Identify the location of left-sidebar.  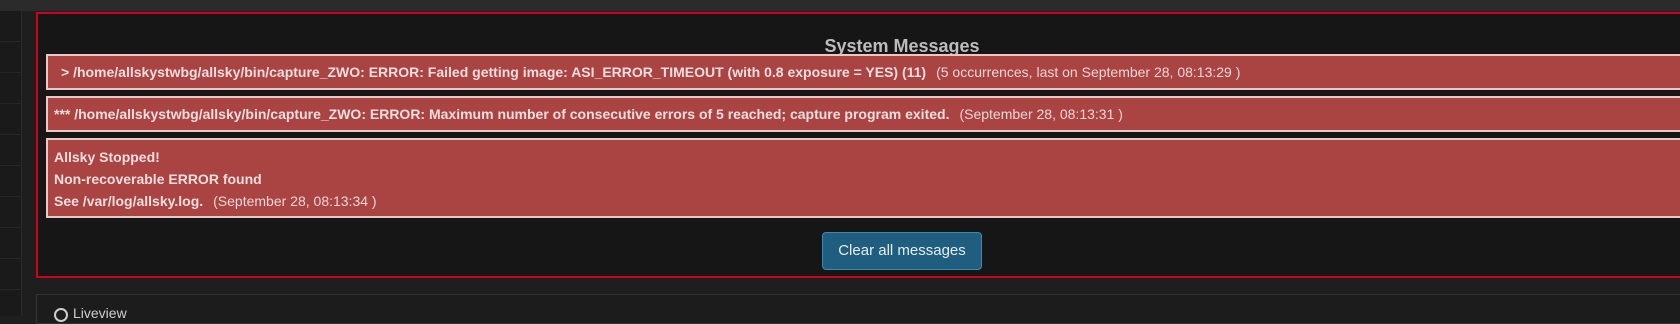
(11, 163).